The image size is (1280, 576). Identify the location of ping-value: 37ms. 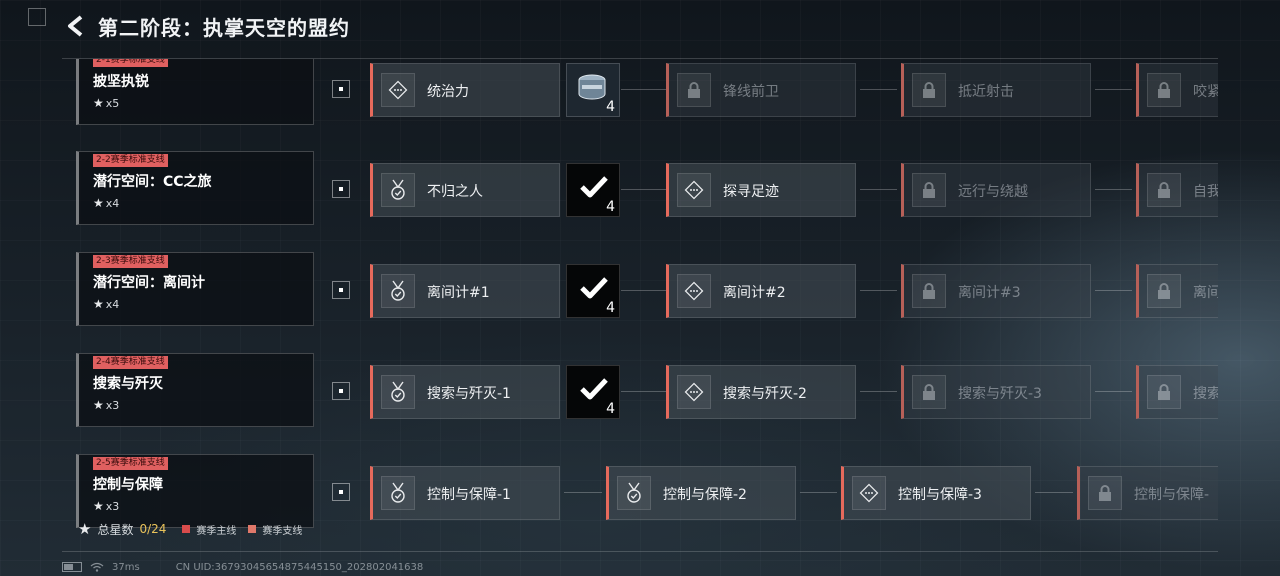
(126, 567).